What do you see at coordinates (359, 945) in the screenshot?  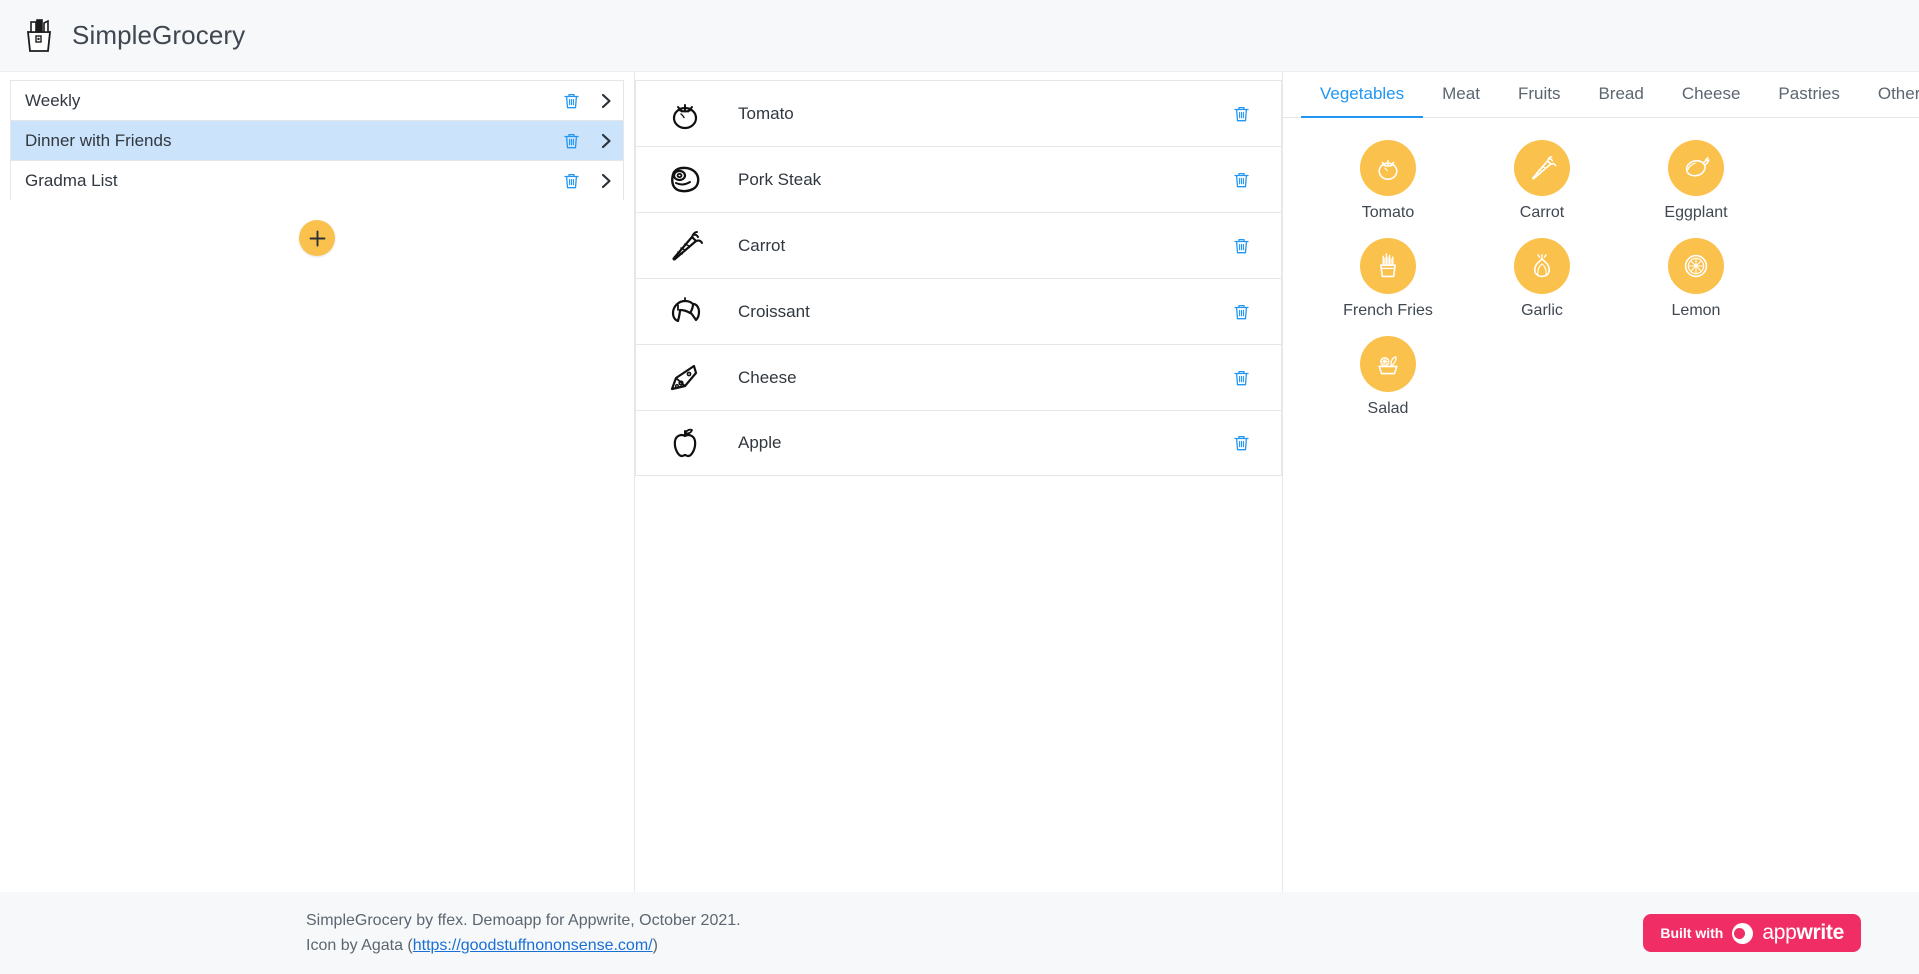 I see `footer-line-2-prefix: Icon by Agata (` at bounding box center [359, 945].